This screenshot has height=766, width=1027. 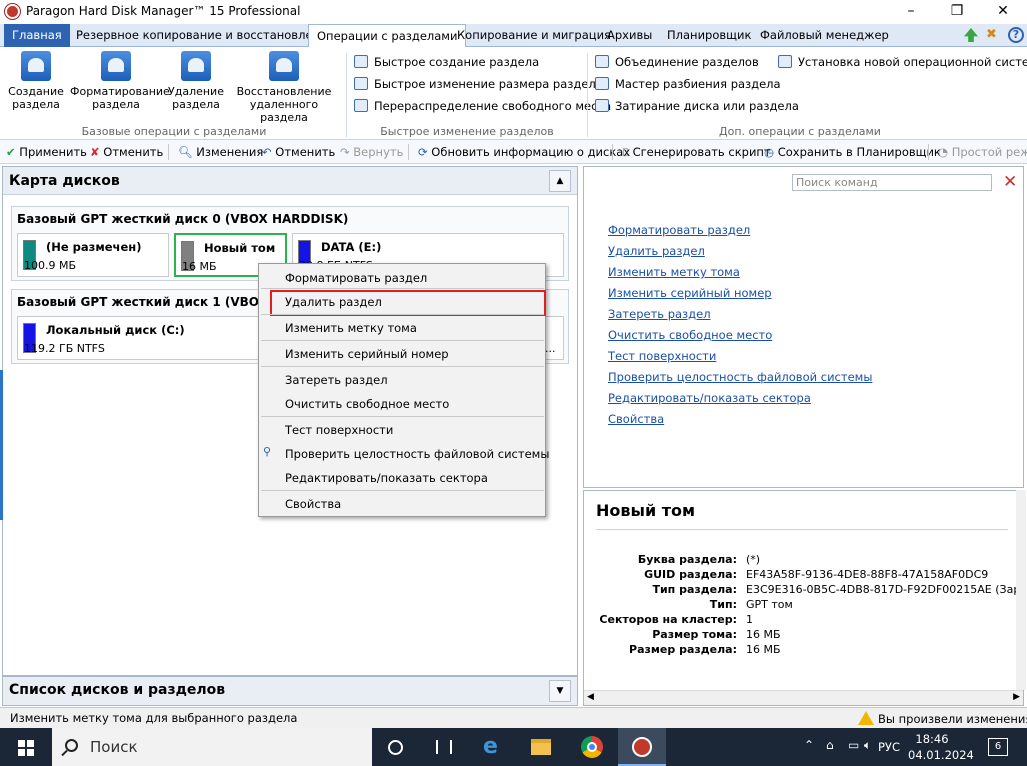 I want to click on clock: 18:46 04.01.2024, so click(x=941, y=747).